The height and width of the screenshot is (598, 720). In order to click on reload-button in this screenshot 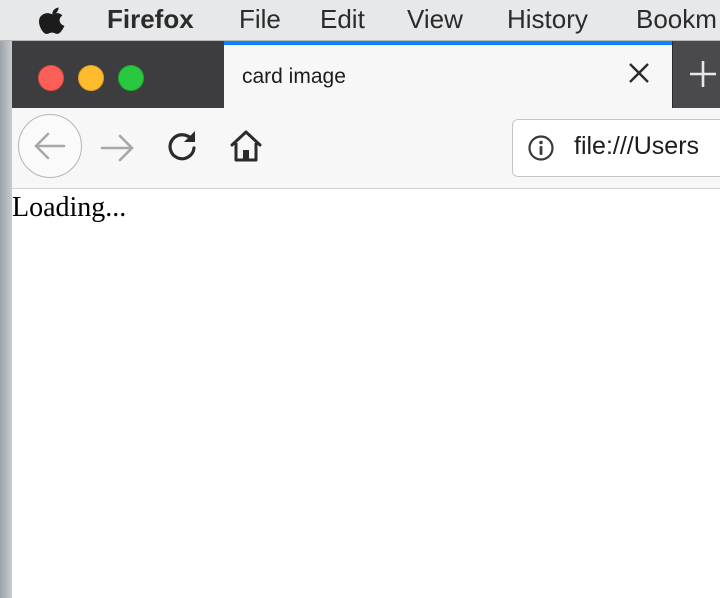, I will do `click(182, 146)`.